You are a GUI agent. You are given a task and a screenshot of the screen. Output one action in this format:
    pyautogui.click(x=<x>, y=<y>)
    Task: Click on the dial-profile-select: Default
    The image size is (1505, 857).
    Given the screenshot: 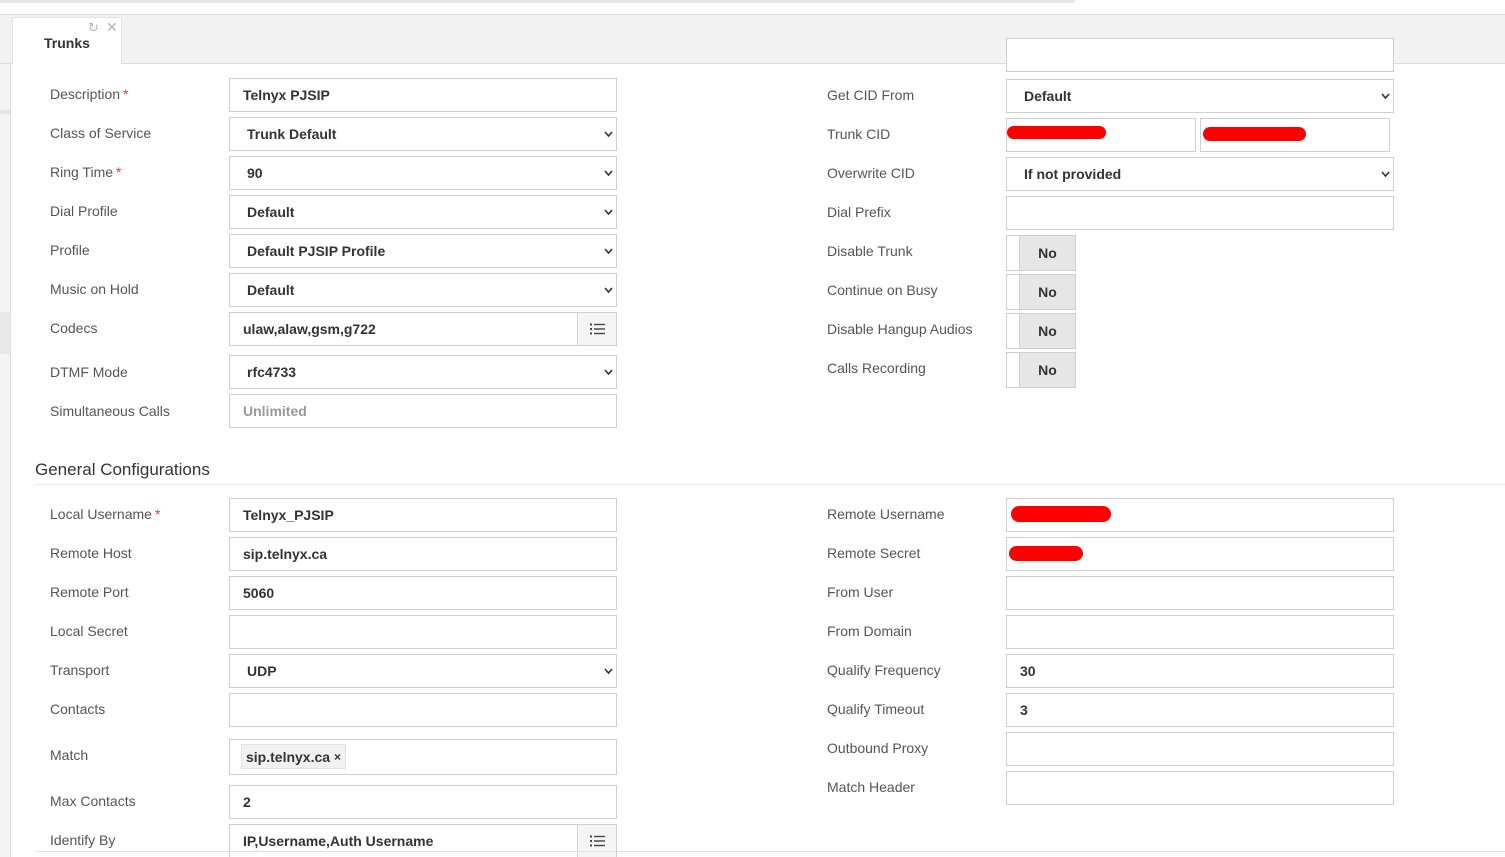 What is the action you would take?
    pyautogui.click(x=423, y=212)
    